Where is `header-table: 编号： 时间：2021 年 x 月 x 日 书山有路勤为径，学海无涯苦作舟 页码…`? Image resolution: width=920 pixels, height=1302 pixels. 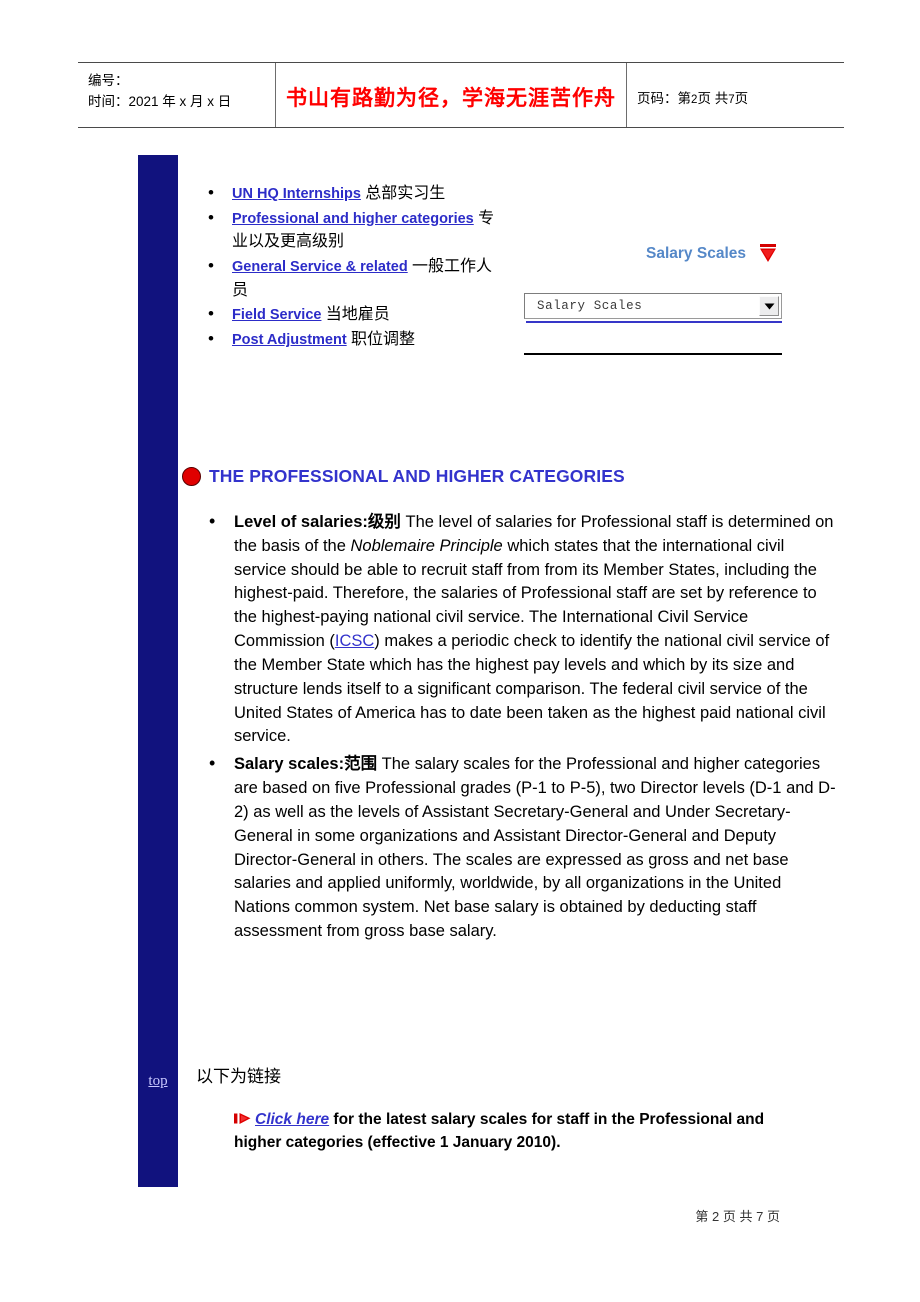 header-table: 编号： 时间：2021 年 x 月 x 日 书山有路勤为径，学海无涯苦作舟 页码… is located at coordinates (461, 95).